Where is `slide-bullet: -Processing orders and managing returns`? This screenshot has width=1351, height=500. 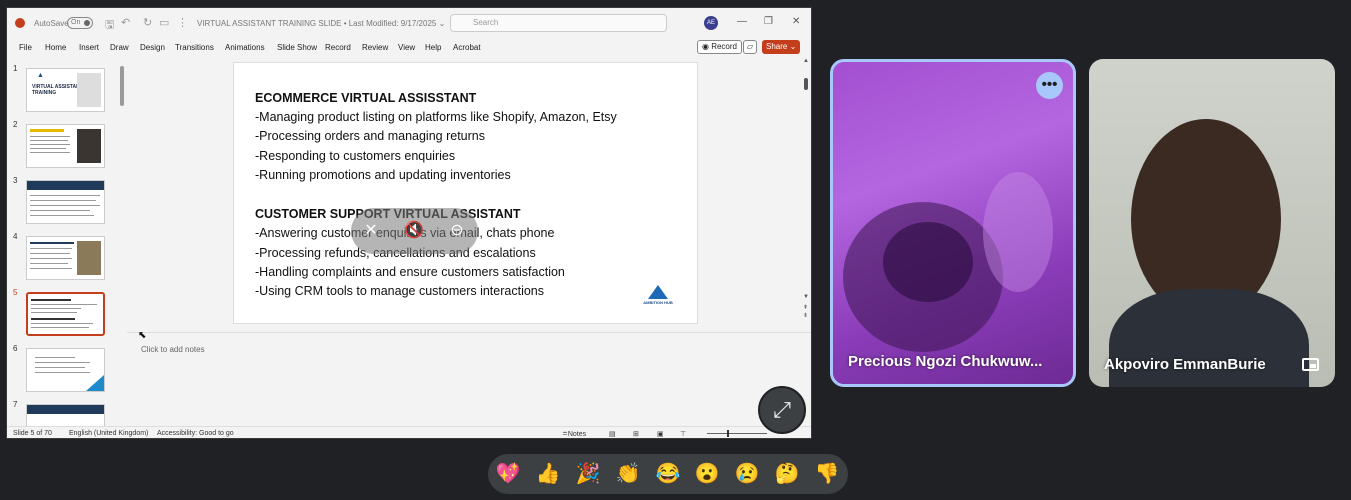
slide-bullet: -Processing orders and managing returns is located at coordinates (370, 136).